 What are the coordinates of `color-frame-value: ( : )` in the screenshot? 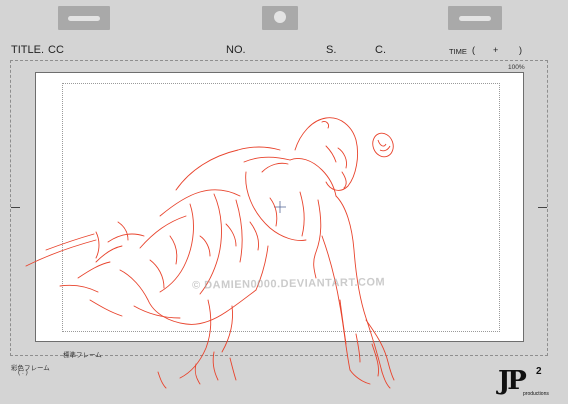 It's located at (23, 372).